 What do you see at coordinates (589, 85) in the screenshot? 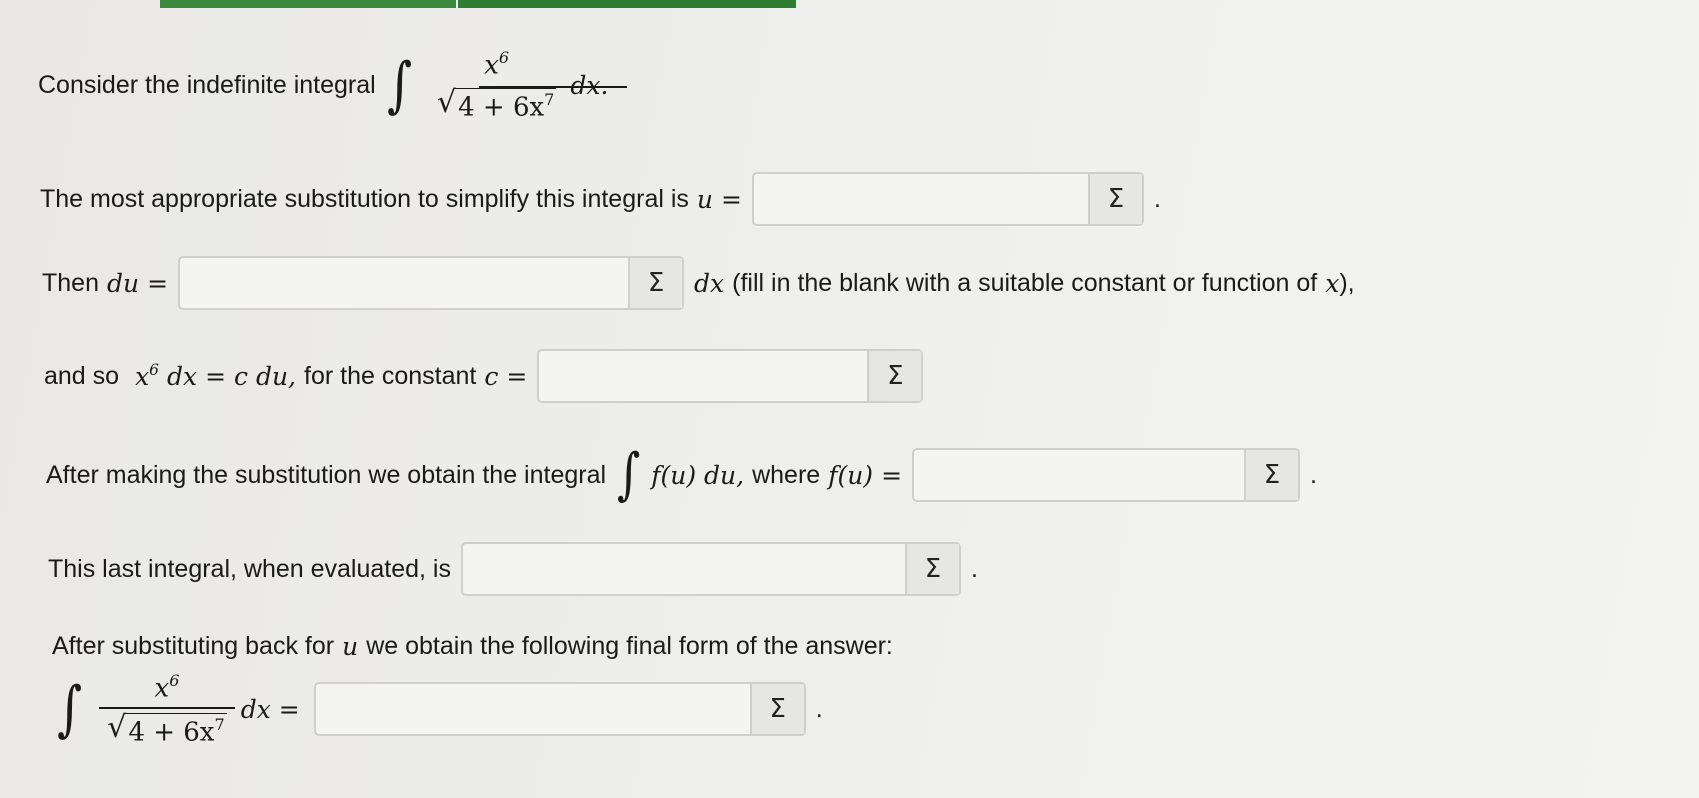
I see `dx-label: dx.` at bounding box center [589, 85].